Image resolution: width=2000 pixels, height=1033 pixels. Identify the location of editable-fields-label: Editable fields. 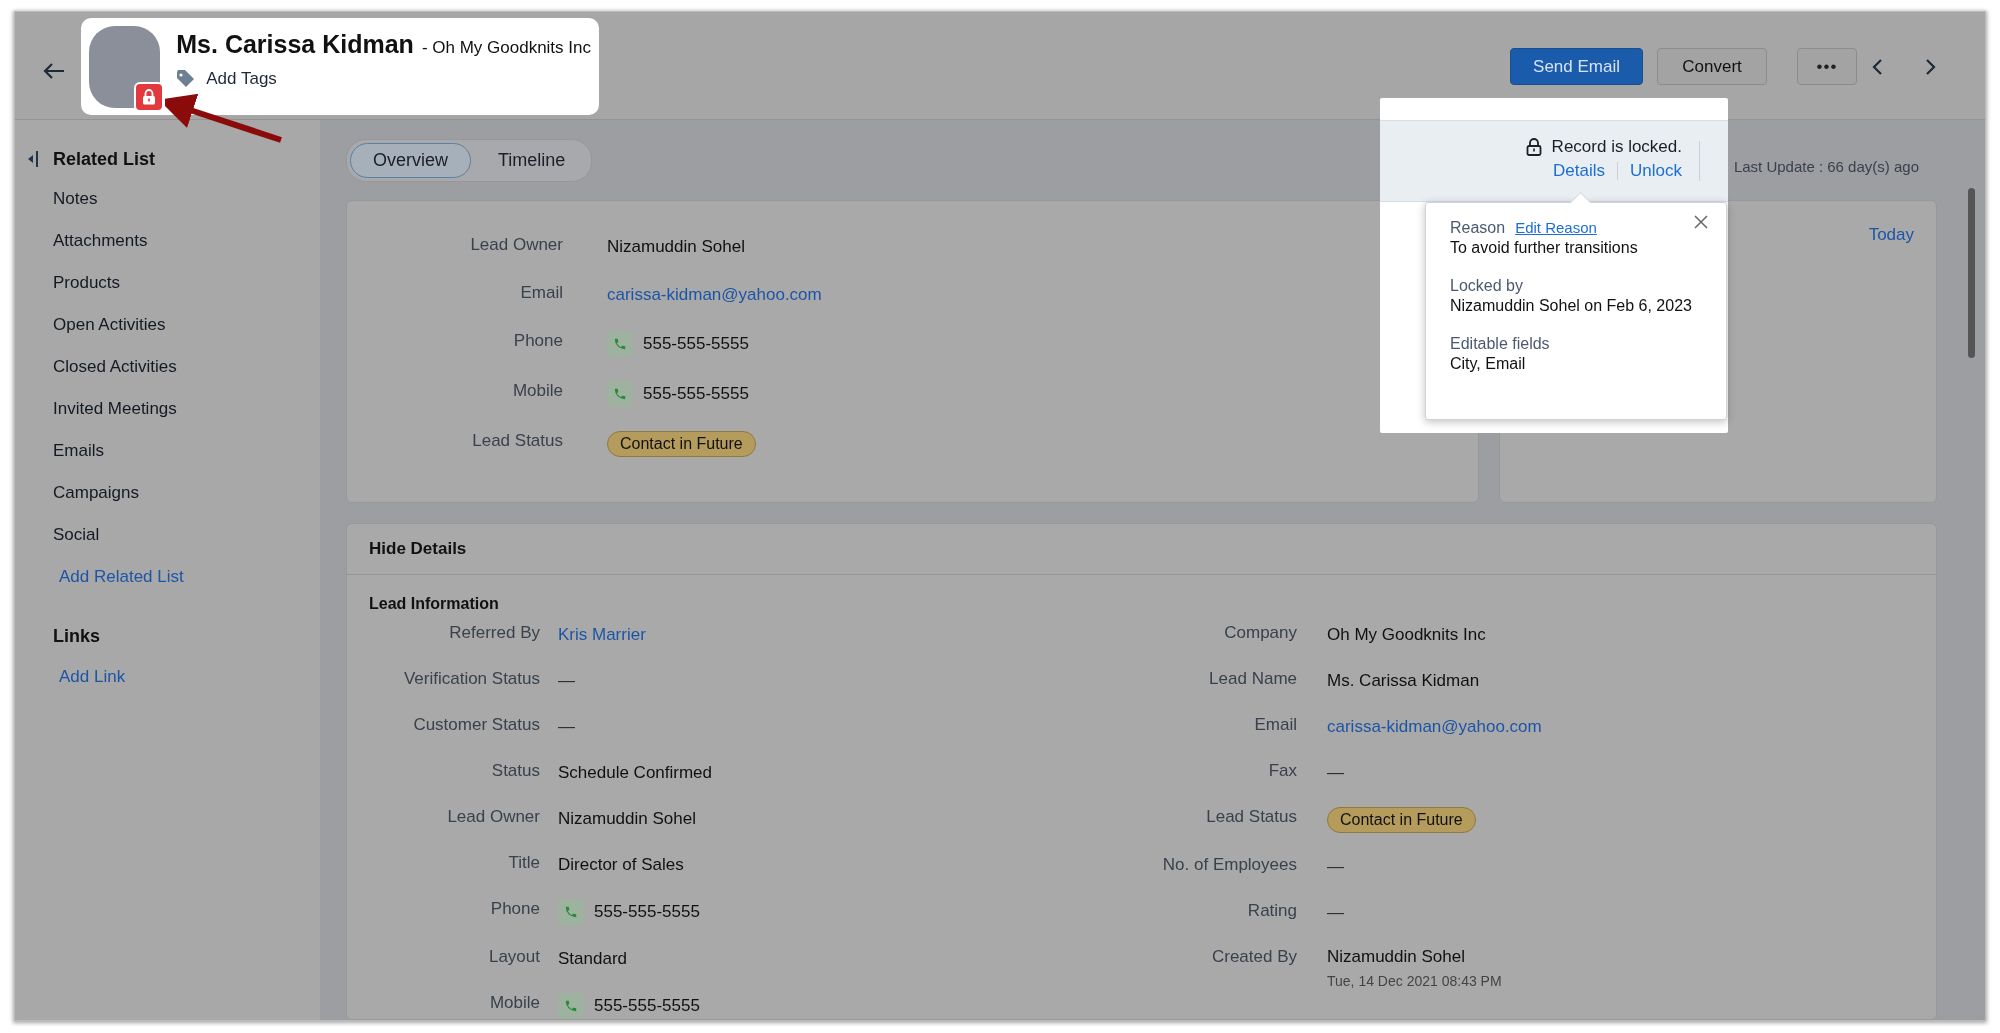
(1500, 344).